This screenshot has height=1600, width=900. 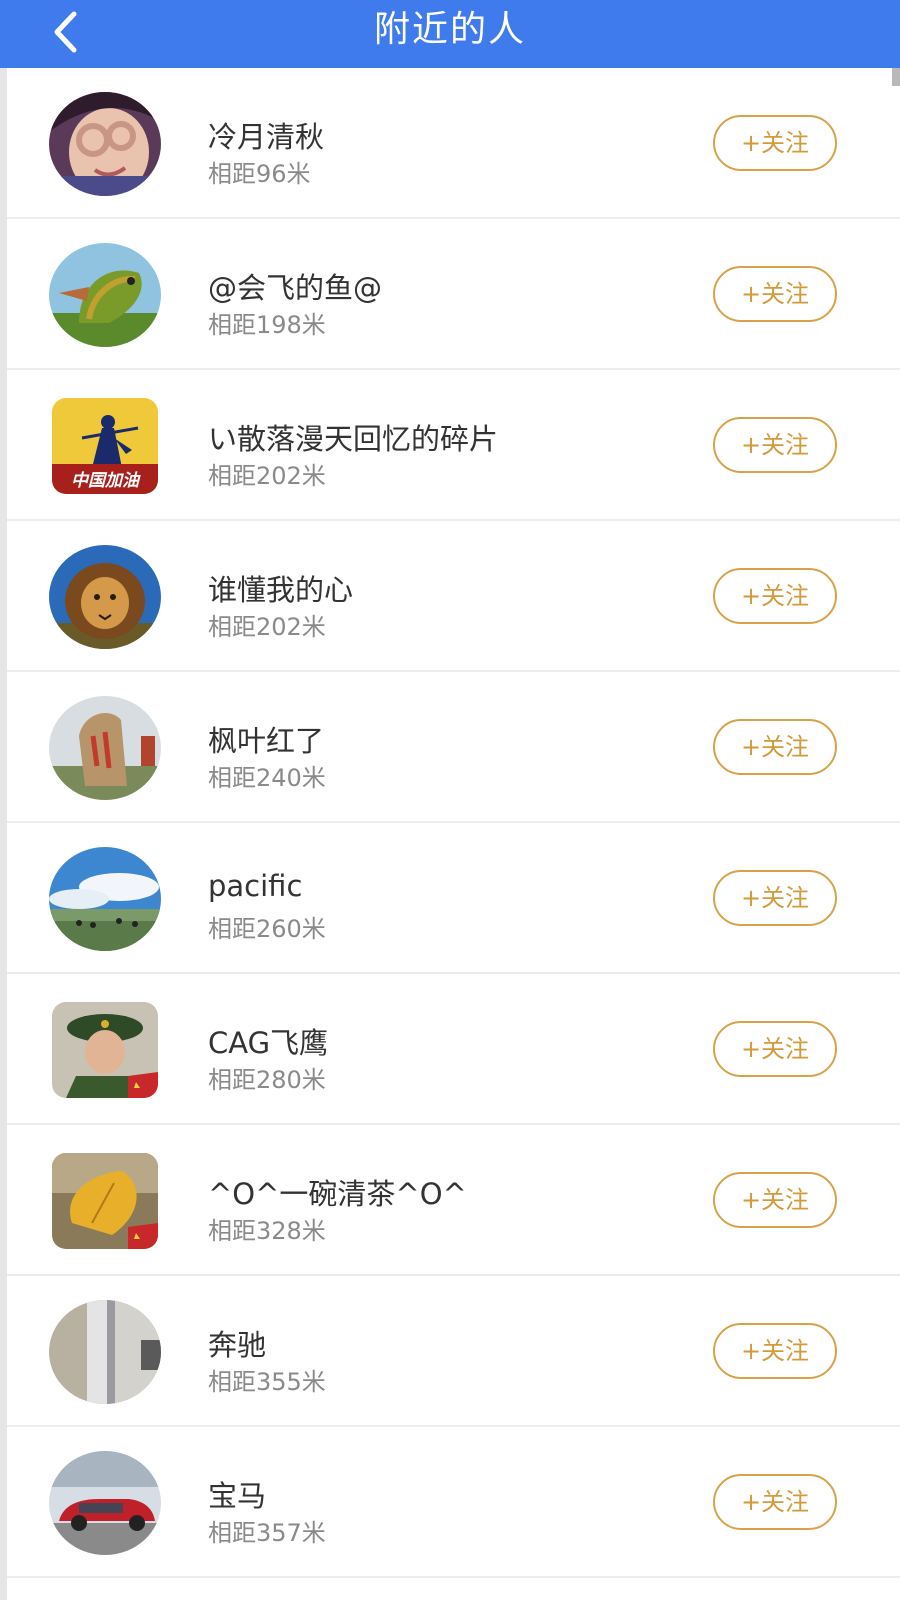 What do you see at coordinates (453, 294) in the screenshot?
I see `list-item: @会飞的鱼@ 相距198米 +关注` at bounding box center [453, 294].